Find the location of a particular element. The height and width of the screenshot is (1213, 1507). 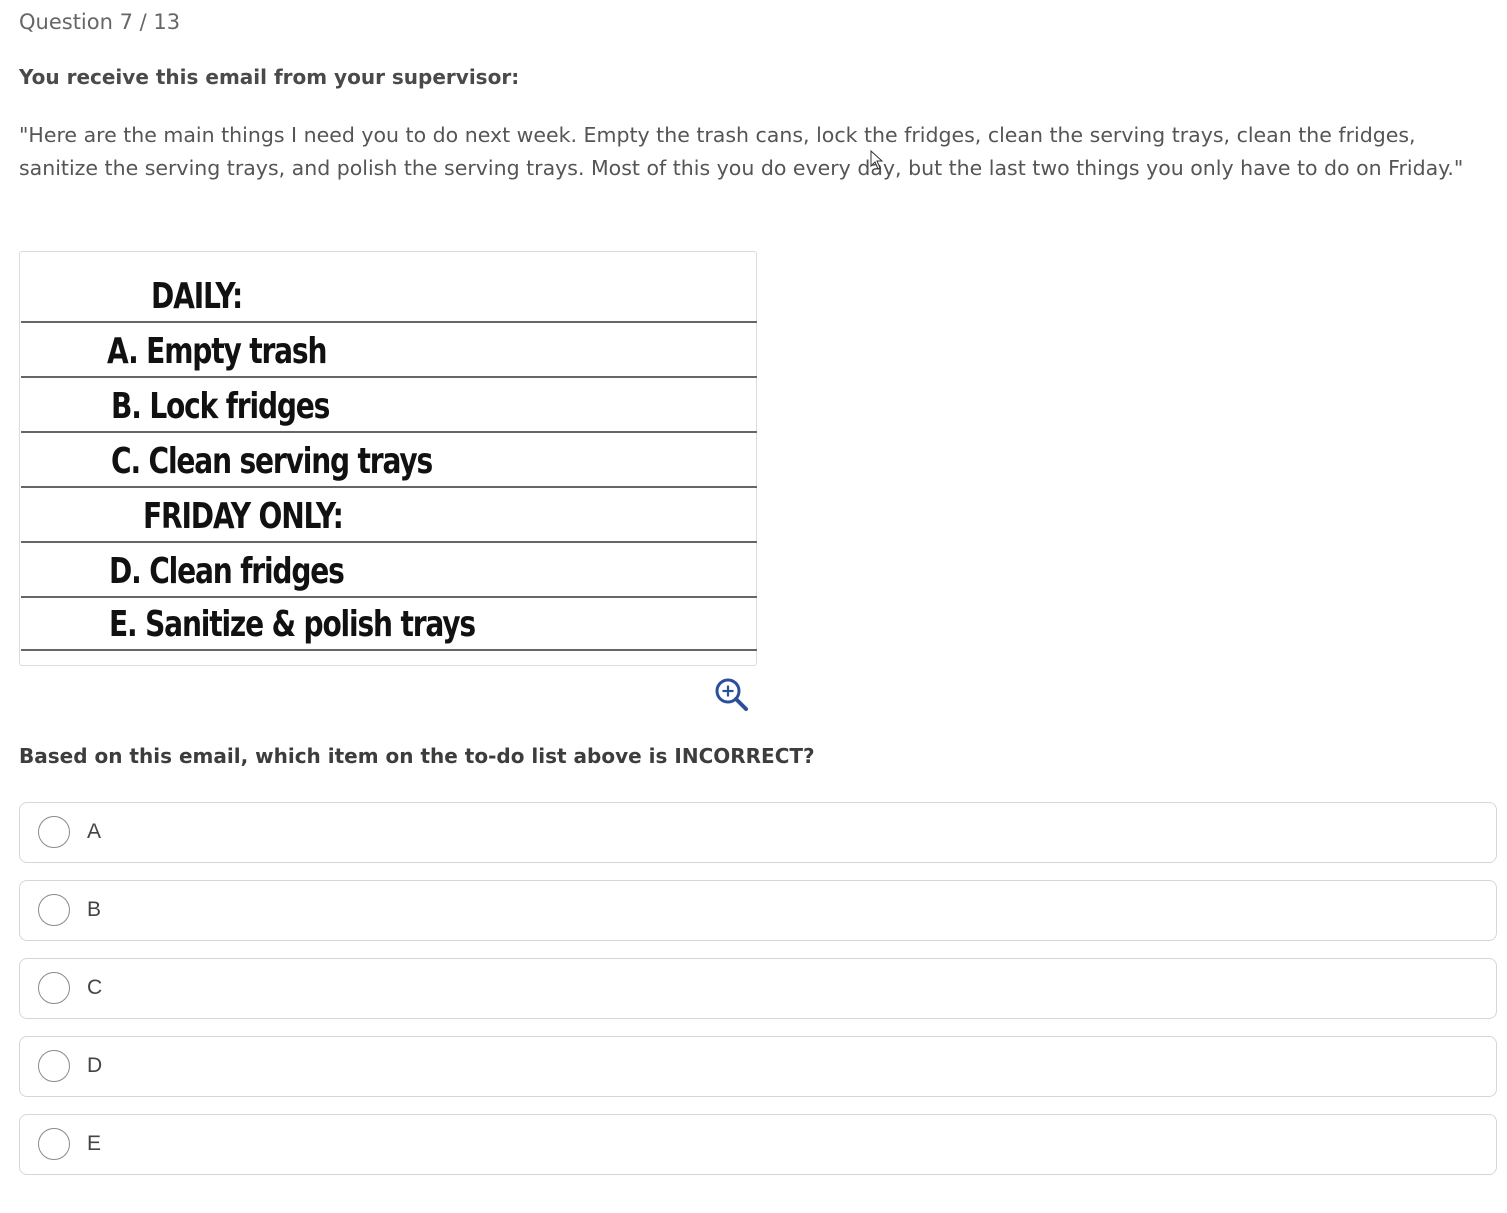

answer-option-d: D is located at coordinates (758, 1066).